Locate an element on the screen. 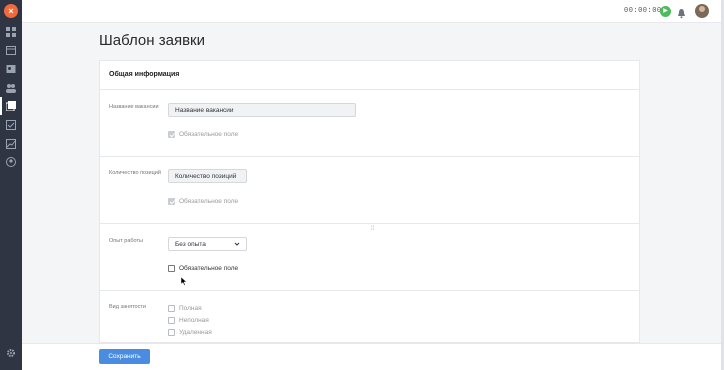 The image size is (724, 370). dashboard-icon is located at coordinates (11, 32).